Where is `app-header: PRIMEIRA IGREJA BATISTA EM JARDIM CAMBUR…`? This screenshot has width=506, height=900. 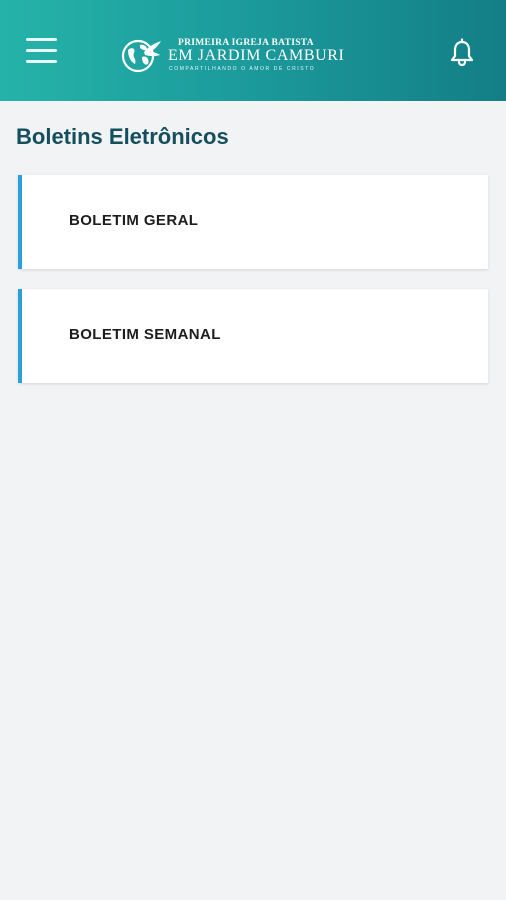 app-header: PRIMEIRA IGREJA BATISTA EM JARDIM CAMBUR… is located at coordinates (253, 50).